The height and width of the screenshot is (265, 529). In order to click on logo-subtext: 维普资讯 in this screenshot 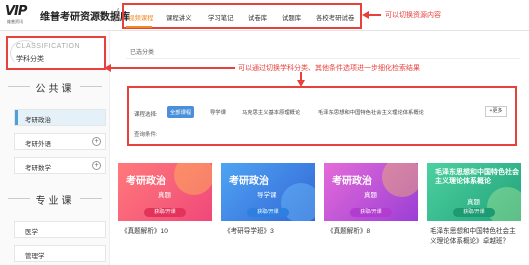, I will do `click(15, 21)`.